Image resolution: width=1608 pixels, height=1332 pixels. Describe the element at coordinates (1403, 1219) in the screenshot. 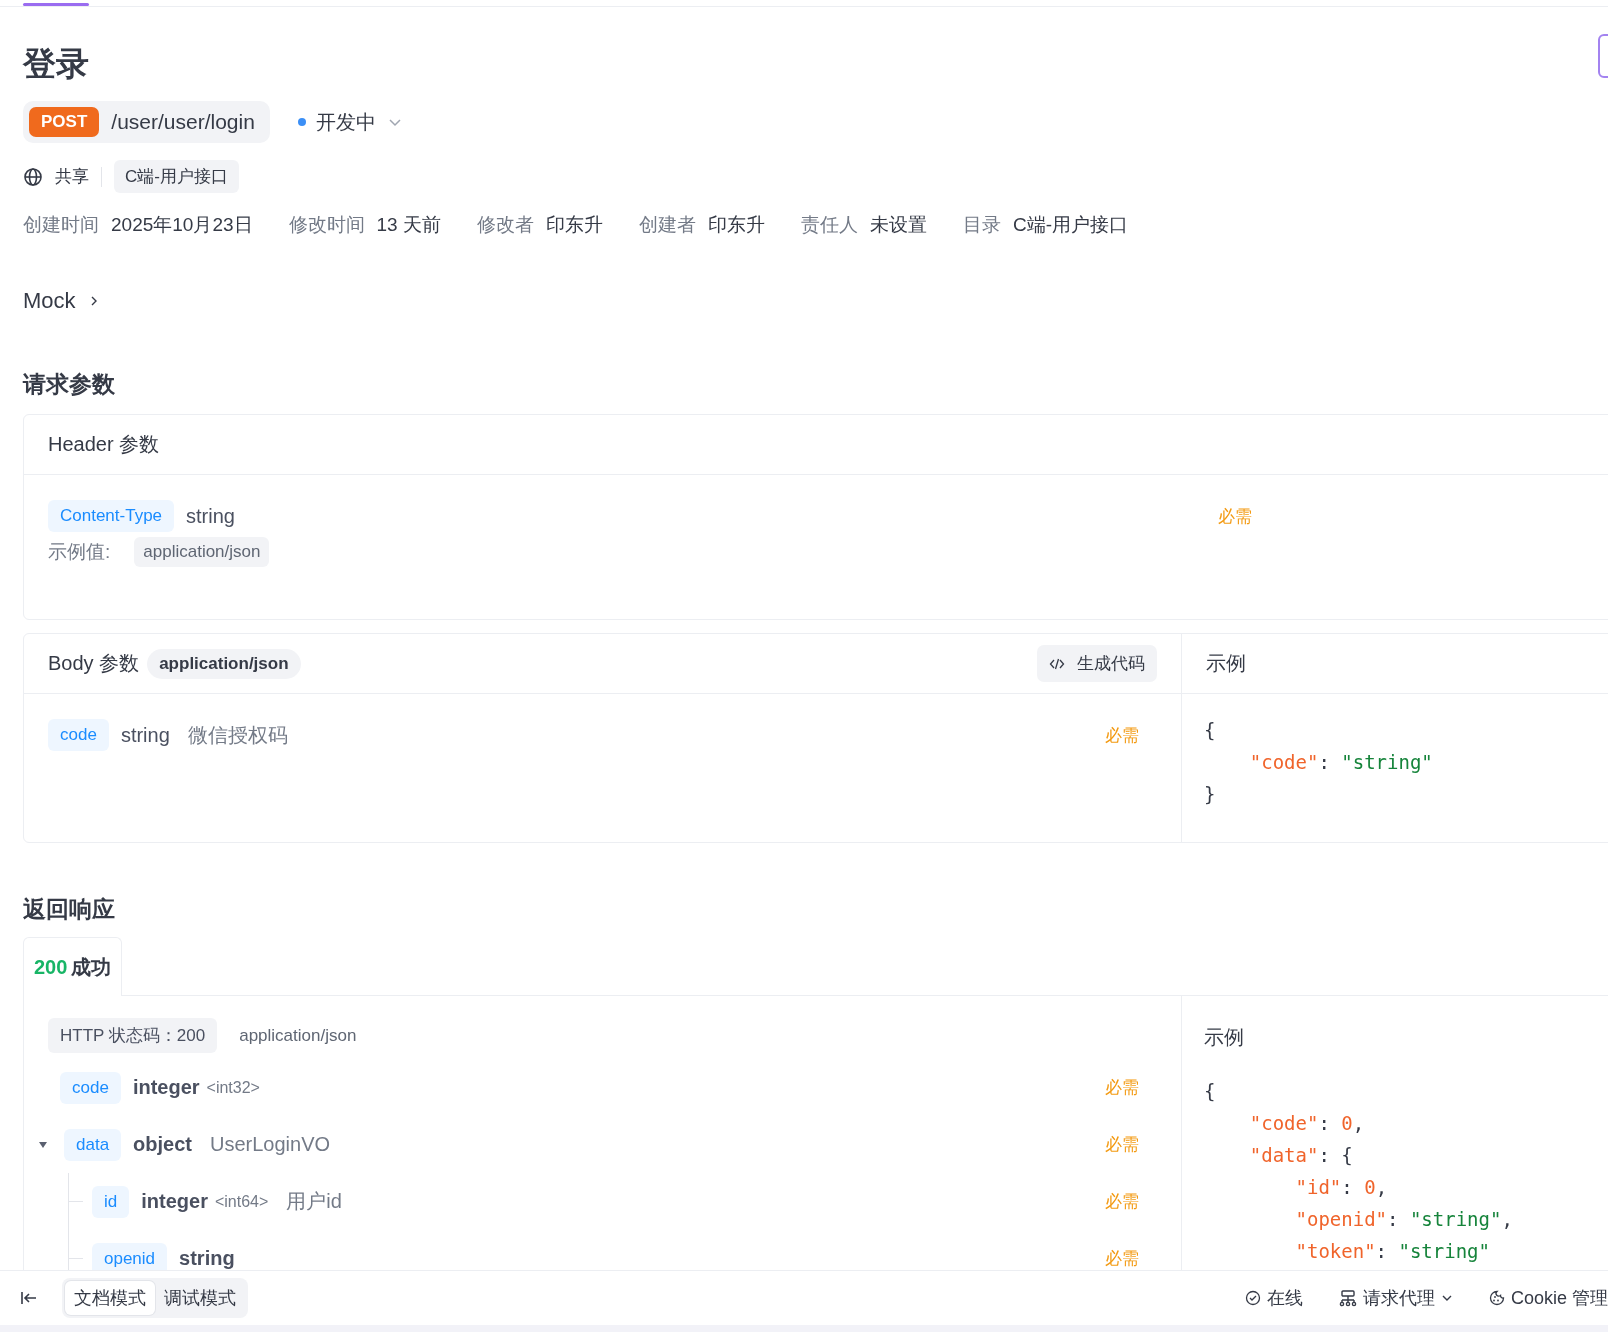

I see `code-line: "openid": "string",` at that location.